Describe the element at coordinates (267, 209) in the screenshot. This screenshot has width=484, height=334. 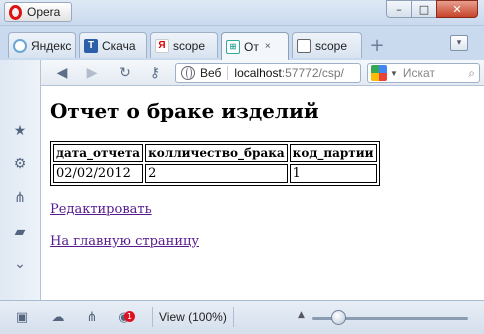
I see `edit-link: Редактировать` at that location.